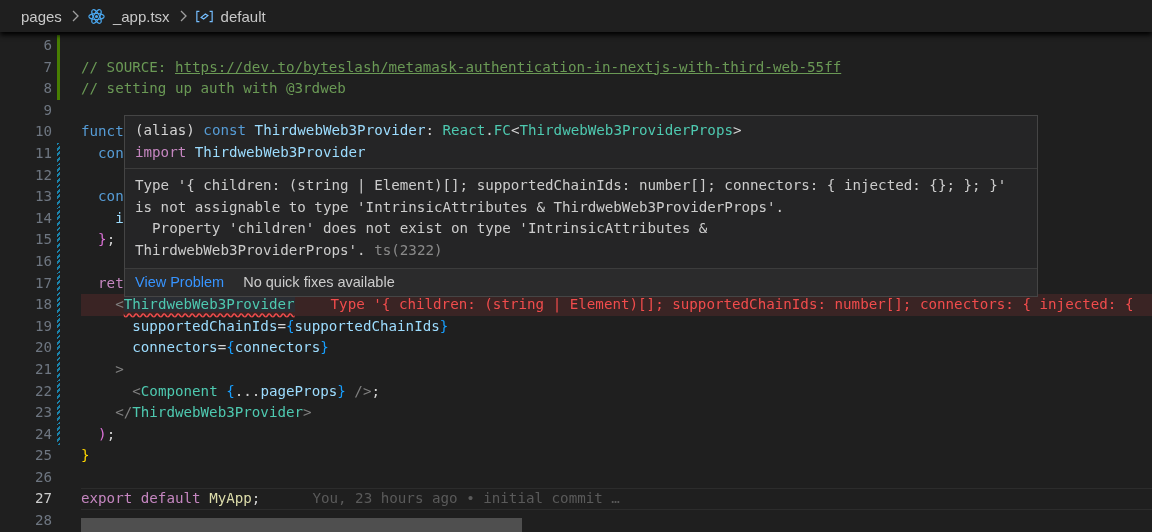 The width and height of the screenshot is (1152, 532). I want to click on code-line: i, so click(119, 218).